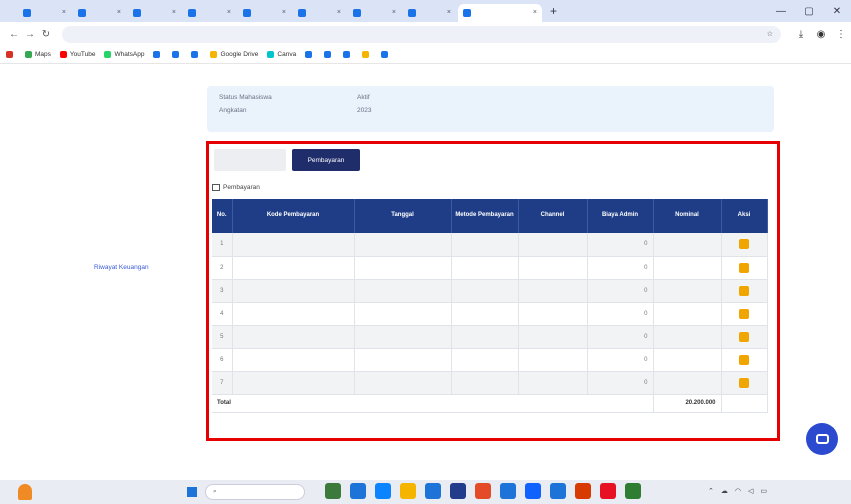 This screenshot has width=851, height=504. Describe the element at coordinates (553, 245) in the screenshot. I see `cell-channel` at that location.